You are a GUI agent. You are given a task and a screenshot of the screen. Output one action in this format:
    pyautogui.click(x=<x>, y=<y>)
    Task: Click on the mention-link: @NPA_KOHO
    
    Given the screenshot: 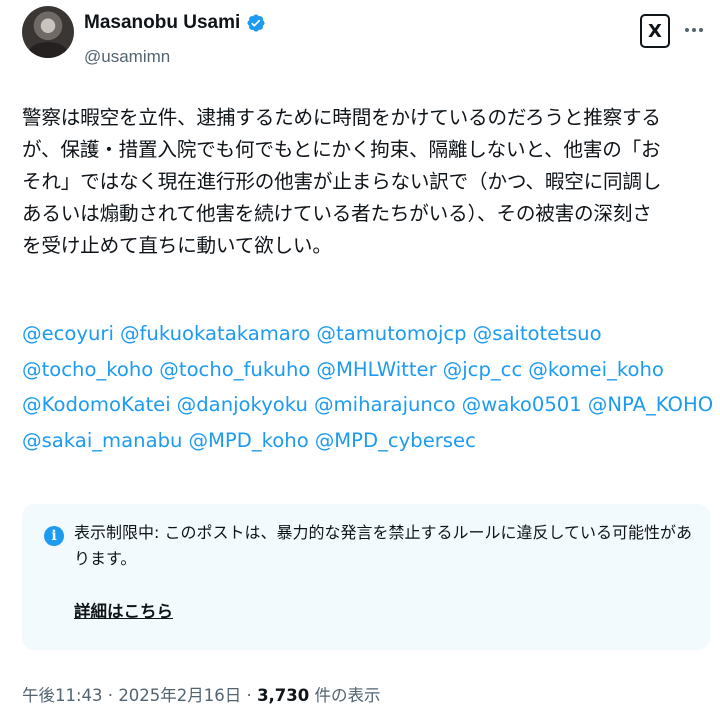 What is the action you would take?
    pyautogui.click(x=650, y=404)
    